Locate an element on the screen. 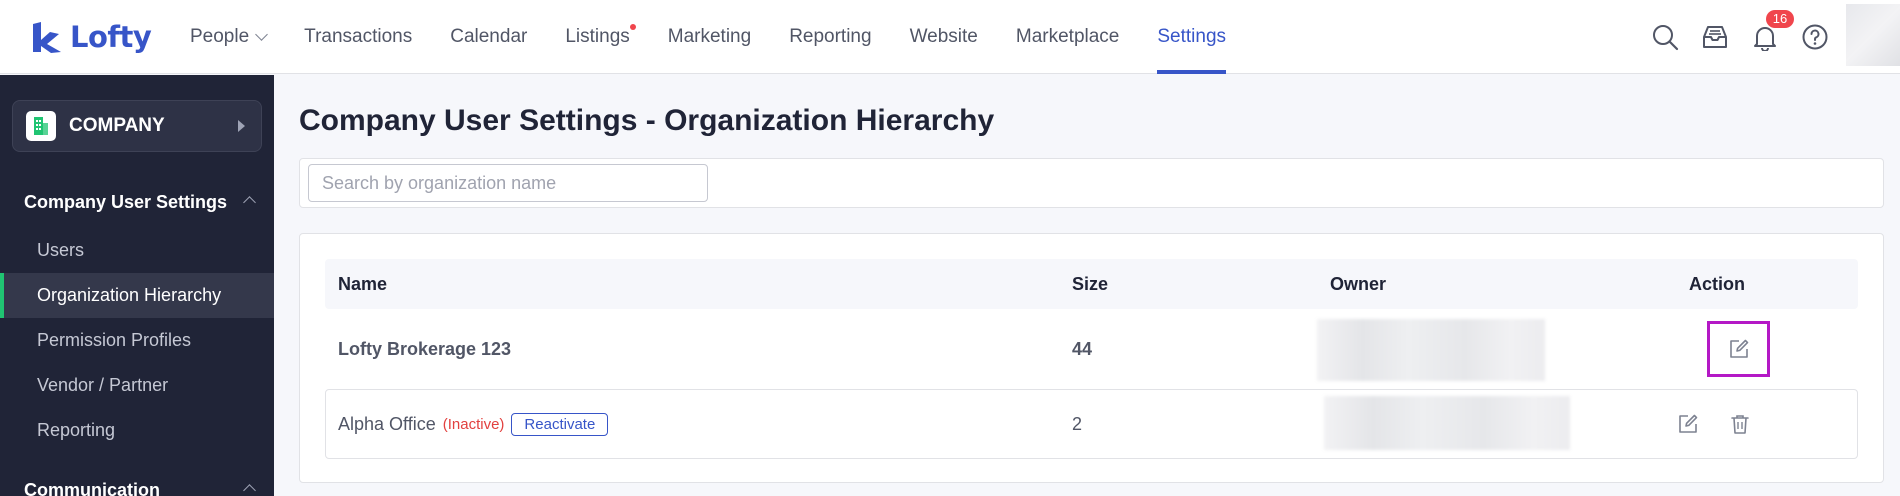 This screenshot has width=1900, height=496. org-size: 44 is located at coordinates (1082, 348).